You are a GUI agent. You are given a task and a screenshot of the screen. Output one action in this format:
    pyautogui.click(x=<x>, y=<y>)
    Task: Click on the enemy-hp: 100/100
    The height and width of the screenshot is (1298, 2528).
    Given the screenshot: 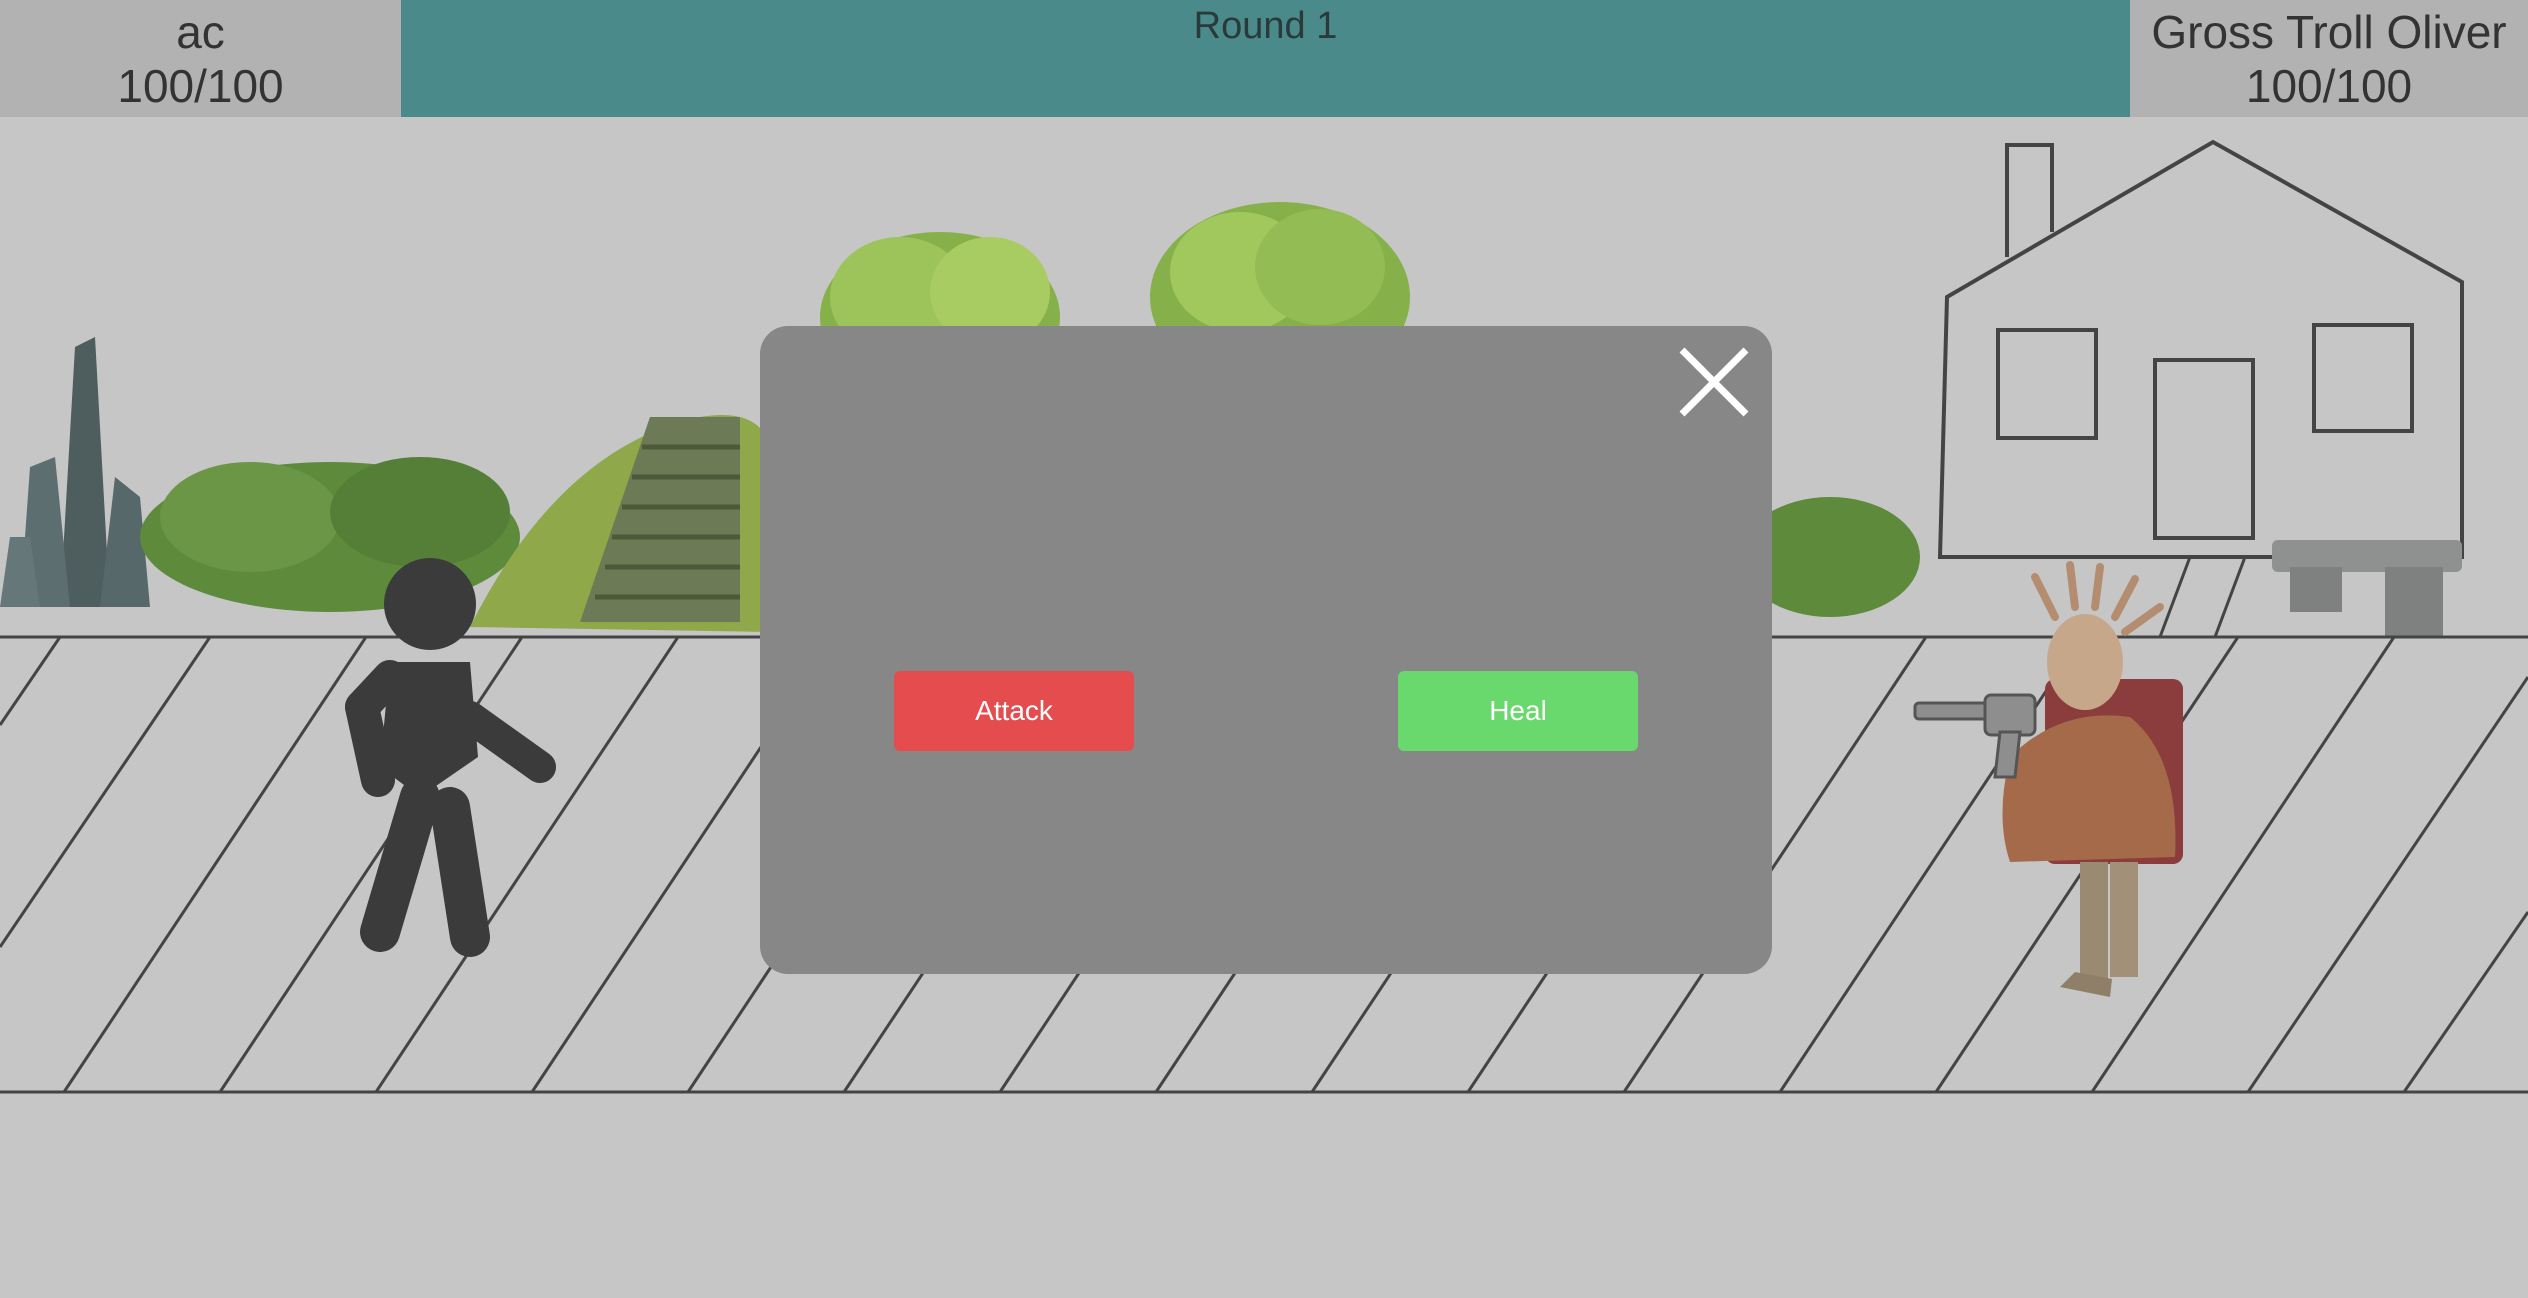 What is the action you would take?
    pyautogui.click(x=2329, y=86)
    